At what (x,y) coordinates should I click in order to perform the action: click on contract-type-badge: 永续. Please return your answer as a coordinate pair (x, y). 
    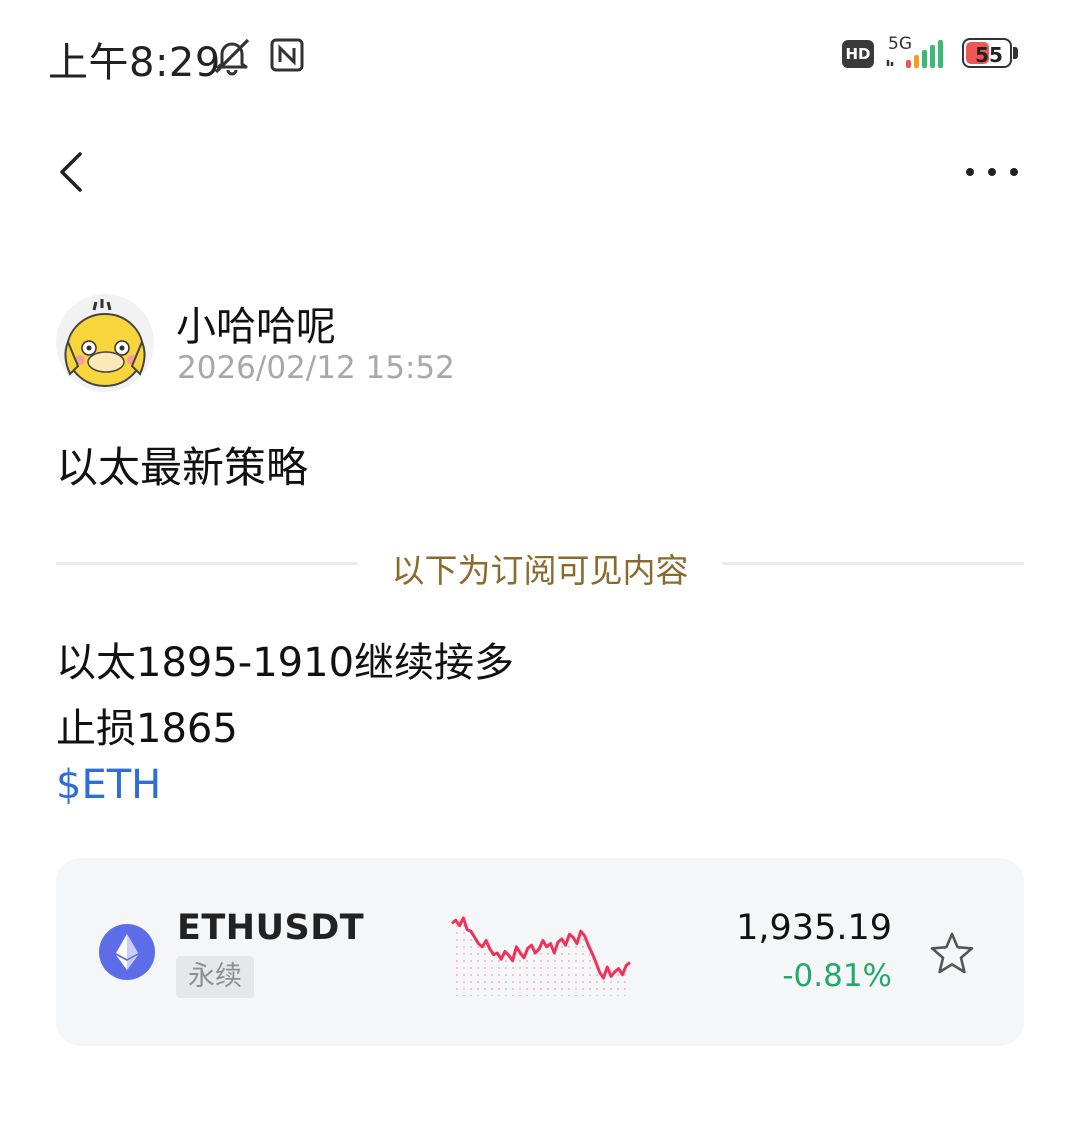
    Looking at the image, I should click on (215, 977).